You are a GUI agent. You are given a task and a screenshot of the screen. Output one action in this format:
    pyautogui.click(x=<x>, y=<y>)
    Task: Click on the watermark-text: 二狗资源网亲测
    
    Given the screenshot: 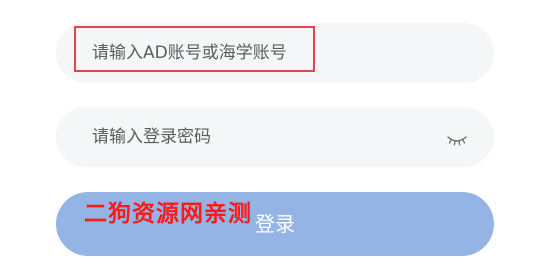 What is the action you would take?
    pyautogui.click(x=168, y=214)
    